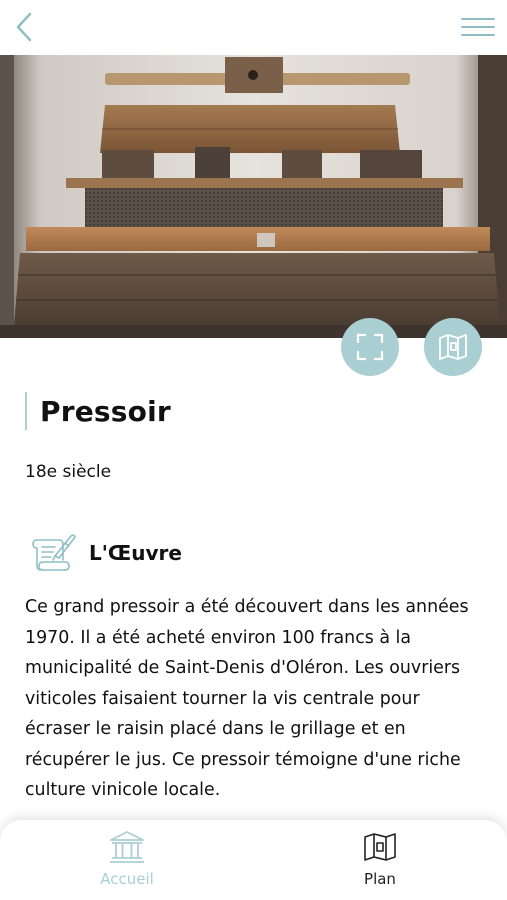 Image resolution: width=507 pixels, height=900 pixels. I want to click on fullscreen-button, so click(370, 347).